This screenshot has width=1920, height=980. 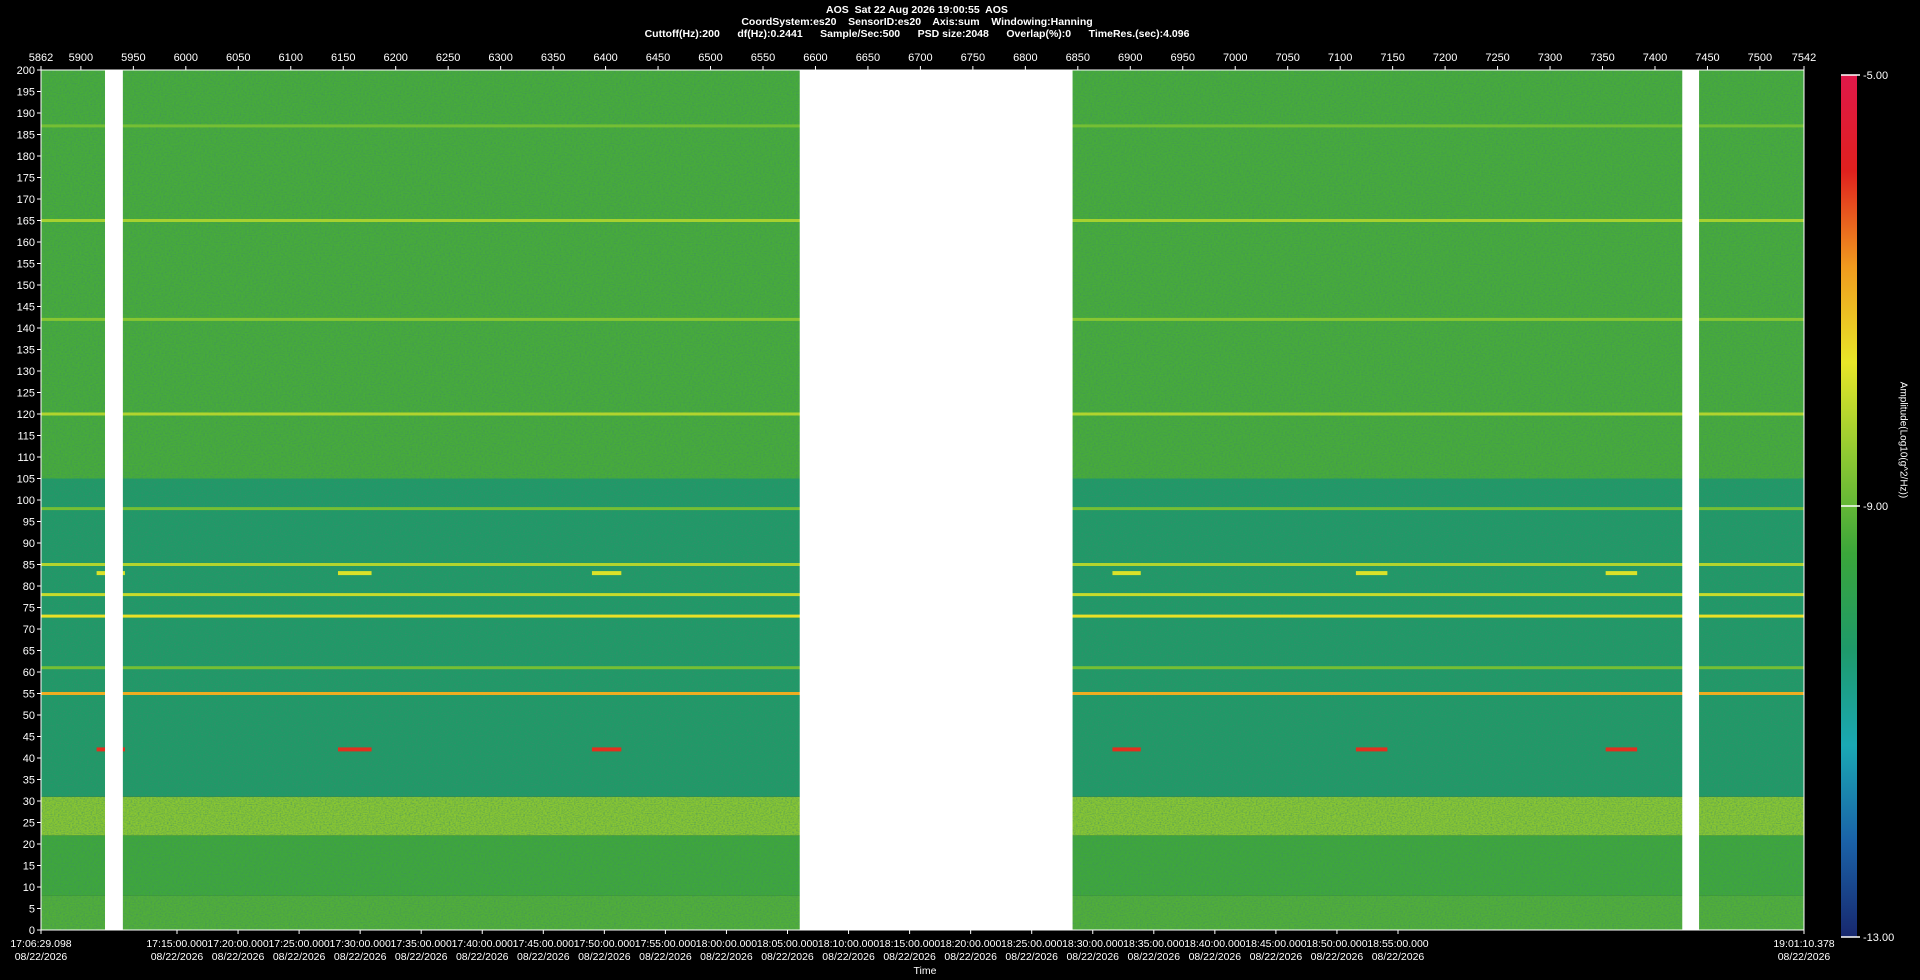 What do you see at coordinates (237, 944) in the screenshot?
I see `x-tick-time: 17:20:00.000` at bounding box center [237, 944].